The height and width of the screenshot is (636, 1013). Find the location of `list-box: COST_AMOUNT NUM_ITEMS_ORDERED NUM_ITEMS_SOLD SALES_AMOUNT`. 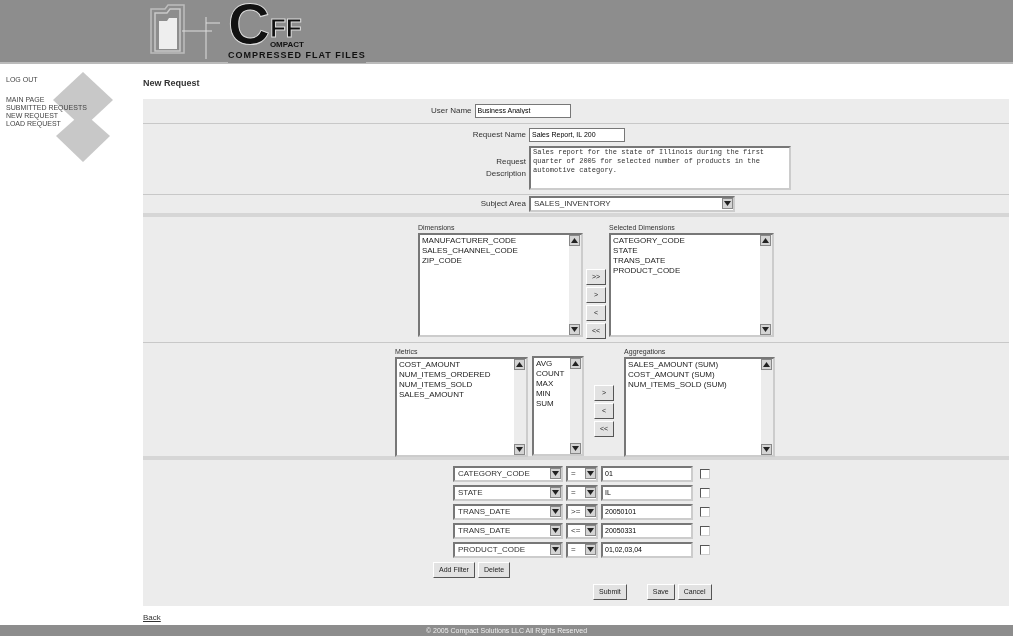

list-box: COST_AMOUNT NUM_ITEMS_ORDERED NUM_ITEMS_SOLD SALES_AMOUNT is located at coordinates (461, 407).